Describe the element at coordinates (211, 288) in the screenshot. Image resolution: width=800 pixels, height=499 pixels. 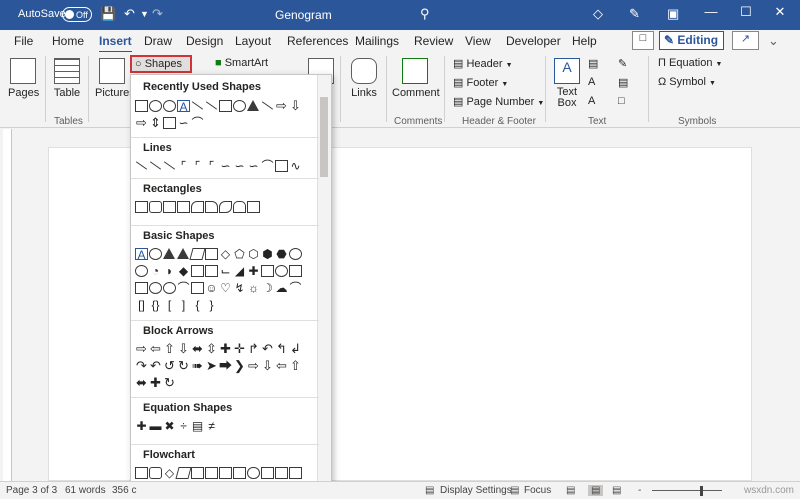
I see `smiley-face-shape-icon: ☺` at that location.